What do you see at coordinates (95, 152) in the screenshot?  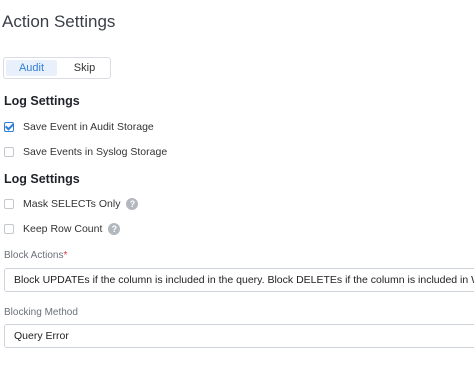 I see `save-syslog-storage-label: Save Events in Syslog Storage` at bounding box center [95, 152].